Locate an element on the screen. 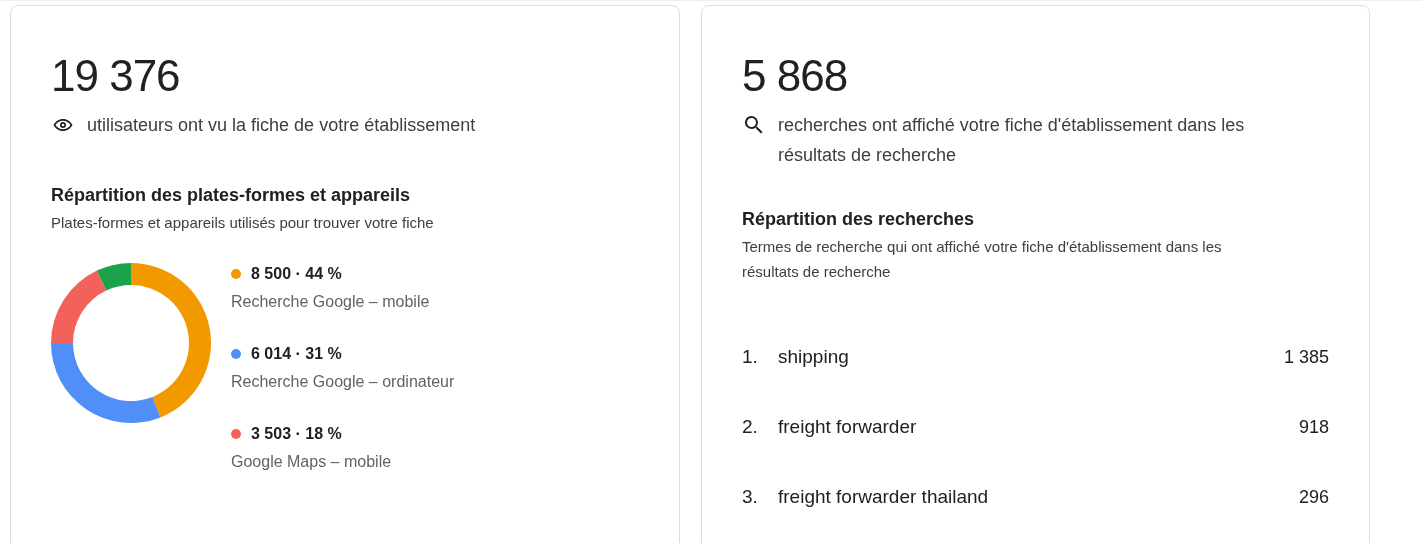 This screenshot has height=543, width=1422. legend-label: Recherche Google – ordinateur is located at coordinates (343, 382).